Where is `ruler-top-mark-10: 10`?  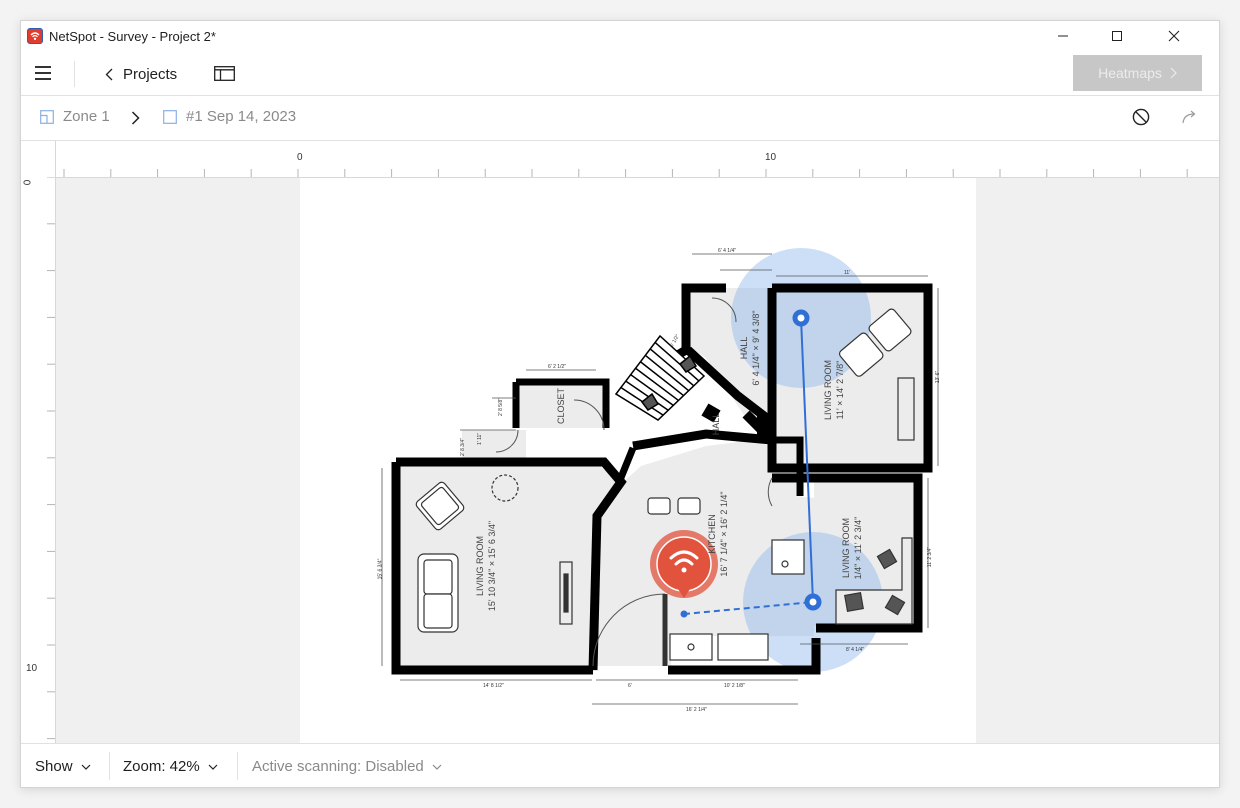 ruler-top-mark-10: 10 is located at coordinates (771, 157).